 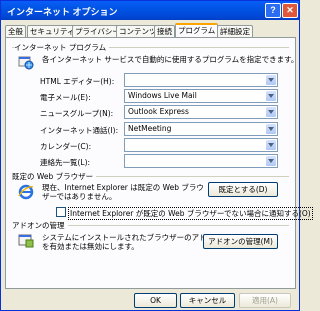 I want to click on internet-explorer-icon, so click(x=26, y=192).